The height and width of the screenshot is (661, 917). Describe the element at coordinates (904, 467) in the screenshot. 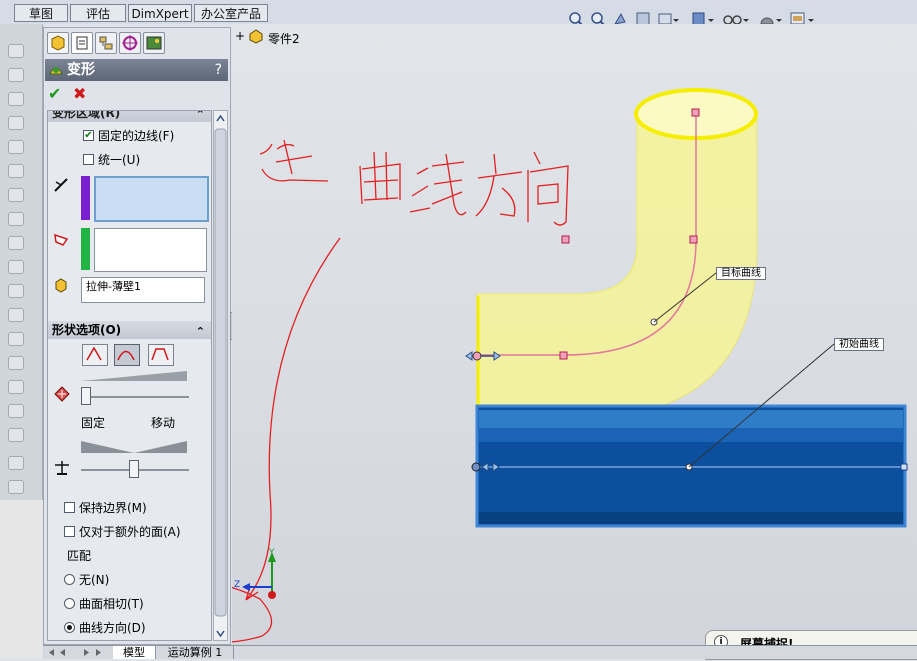

I see `initial-curve-endpoint` at that location.